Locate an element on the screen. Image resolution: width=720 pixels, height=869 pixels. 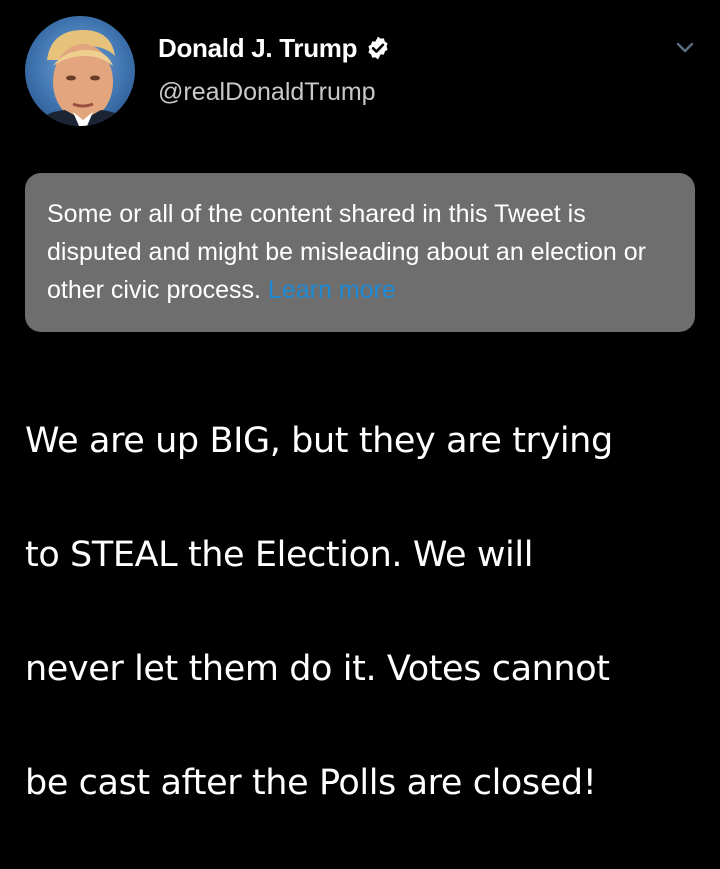
chevron-down-icon is located at coordinates (685, 47).